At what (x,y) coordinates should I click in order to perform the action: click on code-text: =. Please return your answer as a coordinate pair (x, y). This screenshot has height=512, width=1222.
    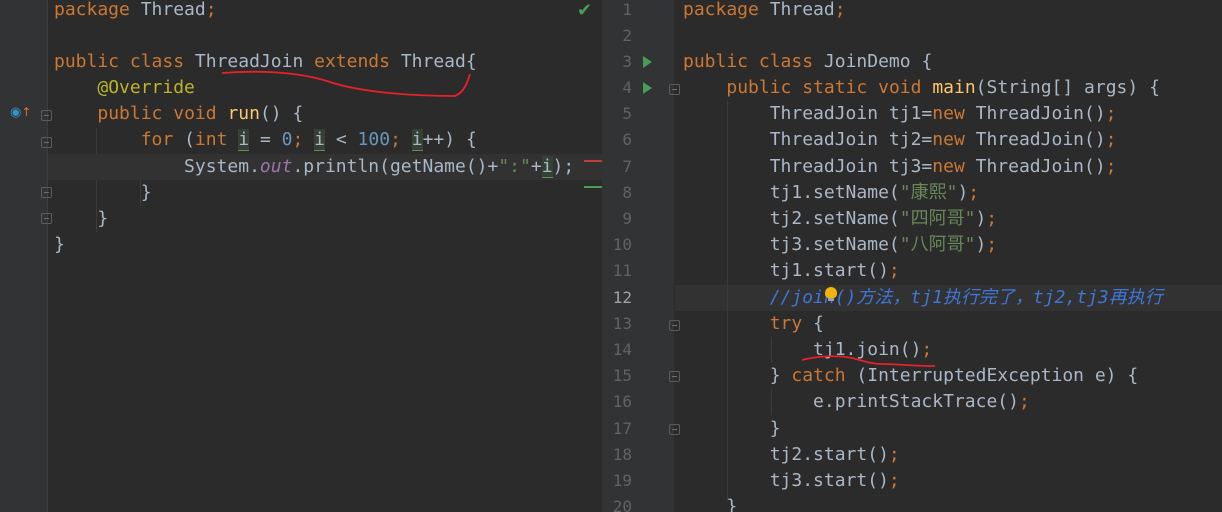
    Looking at the image, I should click on (265, 139).